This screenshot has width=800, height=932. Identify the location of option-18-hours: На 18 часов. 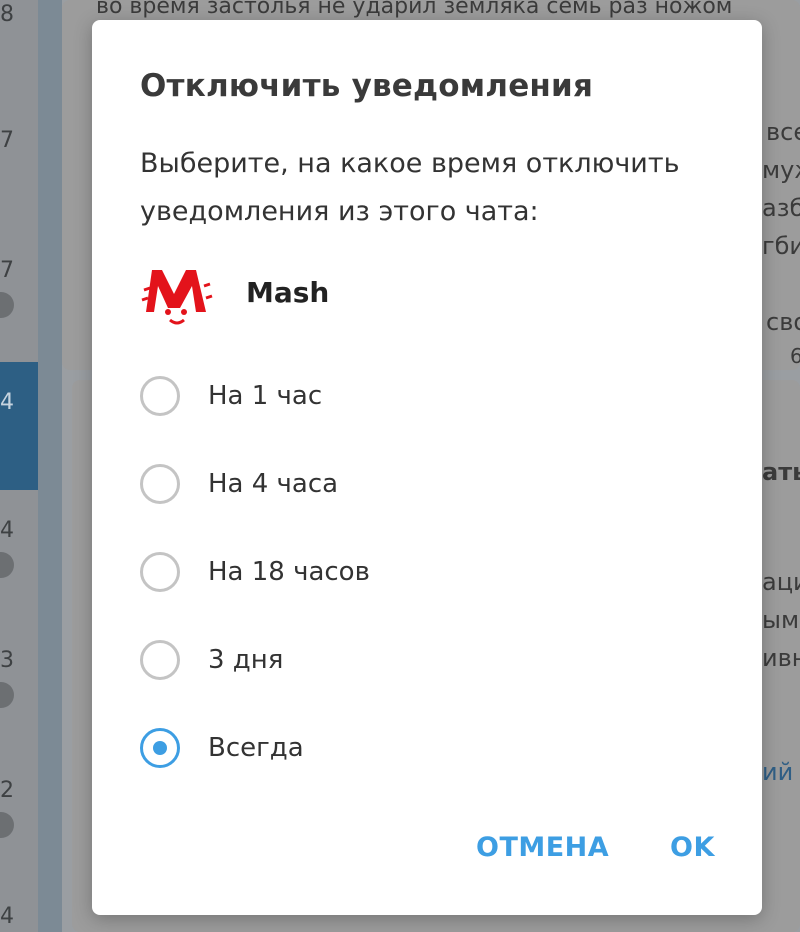
(400, 577).